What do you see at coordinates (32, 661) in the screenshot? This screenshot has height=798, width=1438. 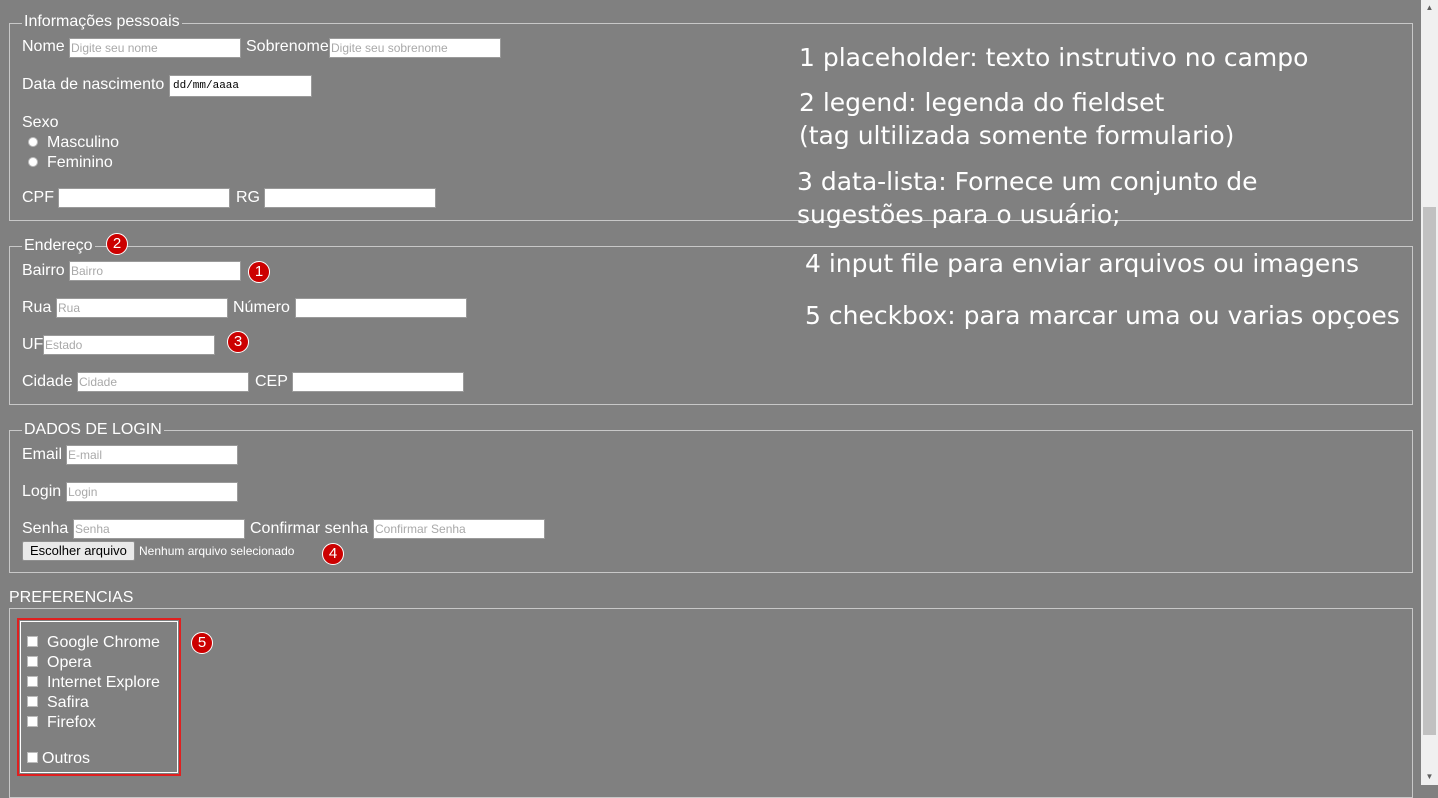 I see `checkbox-opera` at bounding box center [32, 661].